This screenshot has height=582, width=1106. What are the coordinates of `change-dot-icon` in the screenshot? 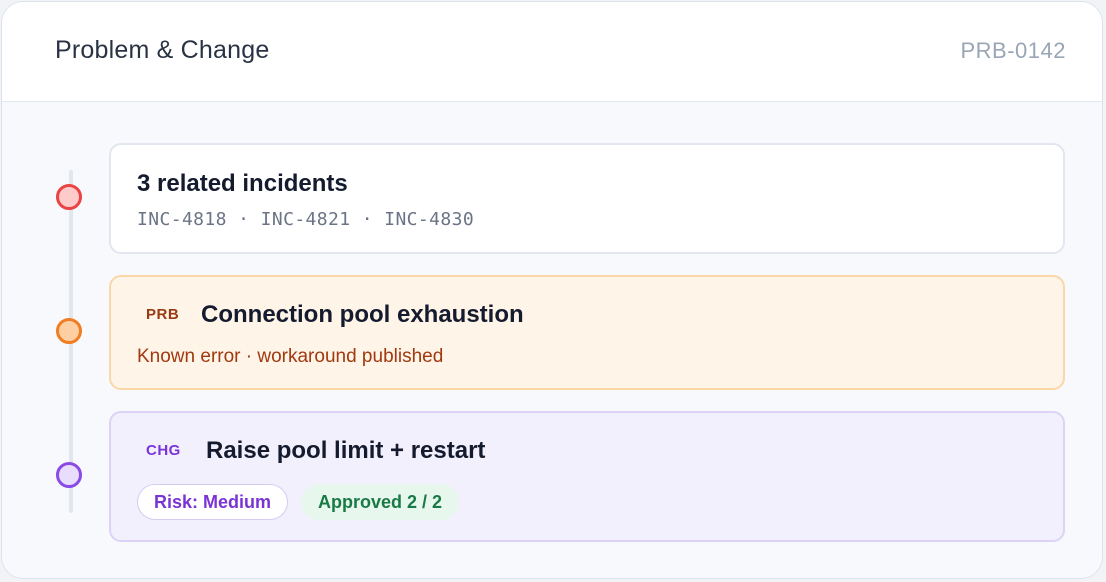 It's located at (69, 475).